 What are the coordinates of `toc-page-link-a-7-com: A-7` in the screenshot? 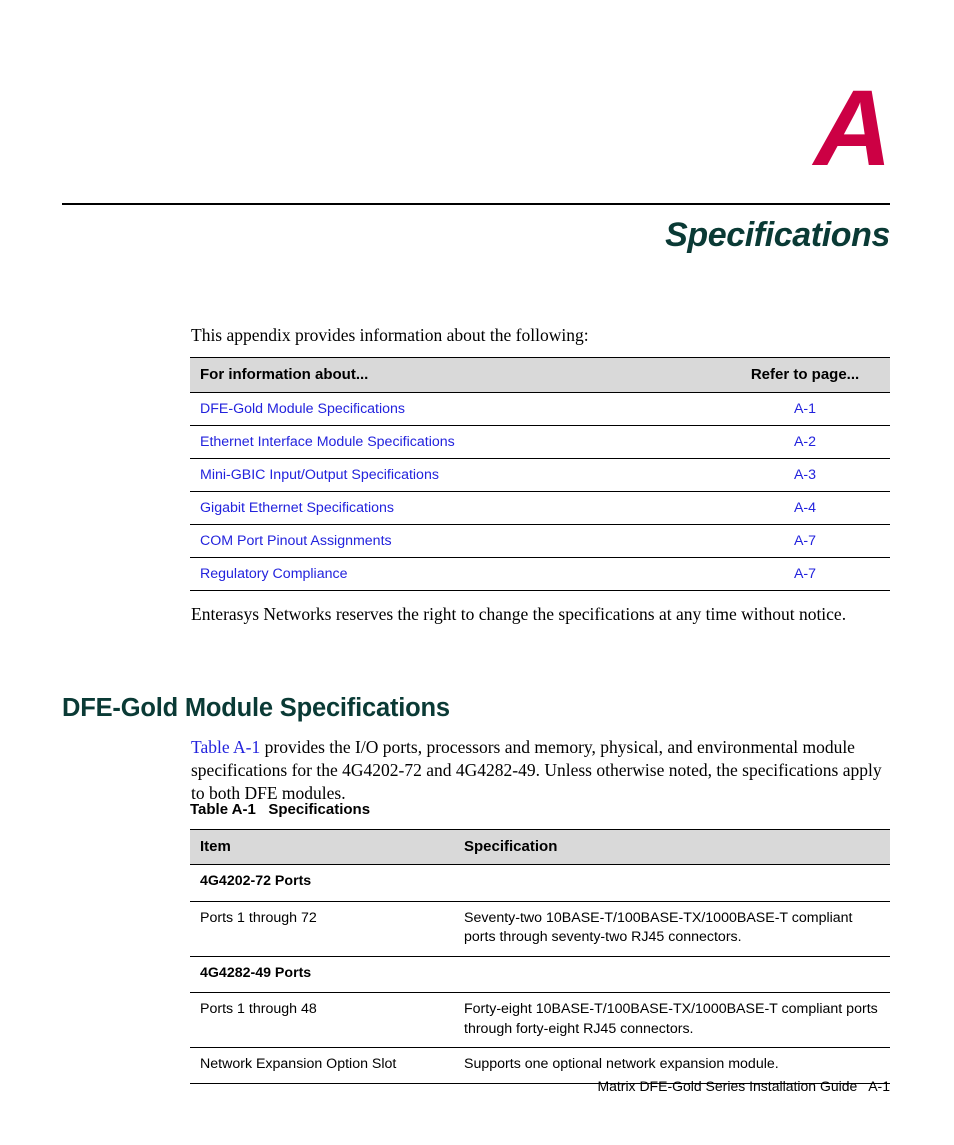 It's located at (805, 541).